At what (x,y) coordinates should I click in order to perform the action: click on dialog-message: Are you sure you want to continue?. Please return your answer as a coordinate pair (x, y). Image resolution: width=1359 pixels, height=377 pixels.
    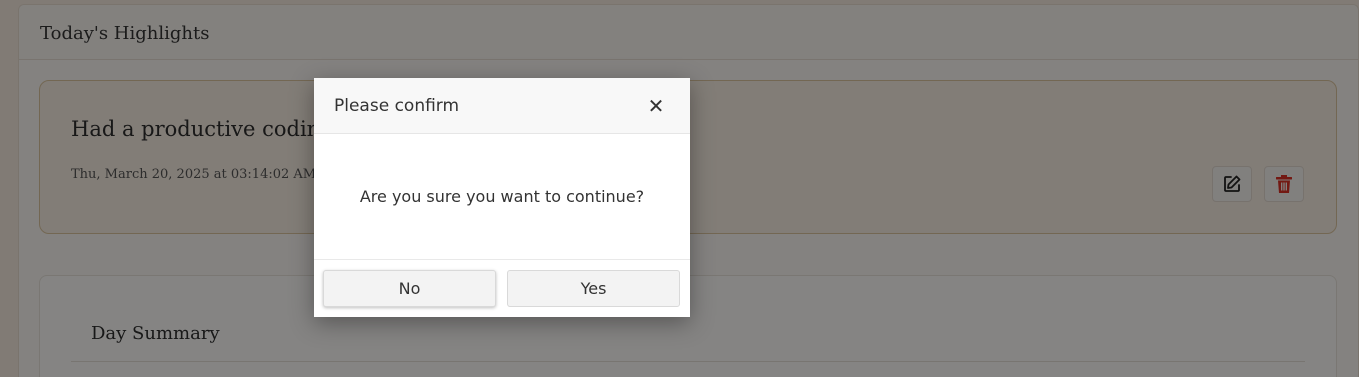
    Looking at the image, I should click on (502, 196).